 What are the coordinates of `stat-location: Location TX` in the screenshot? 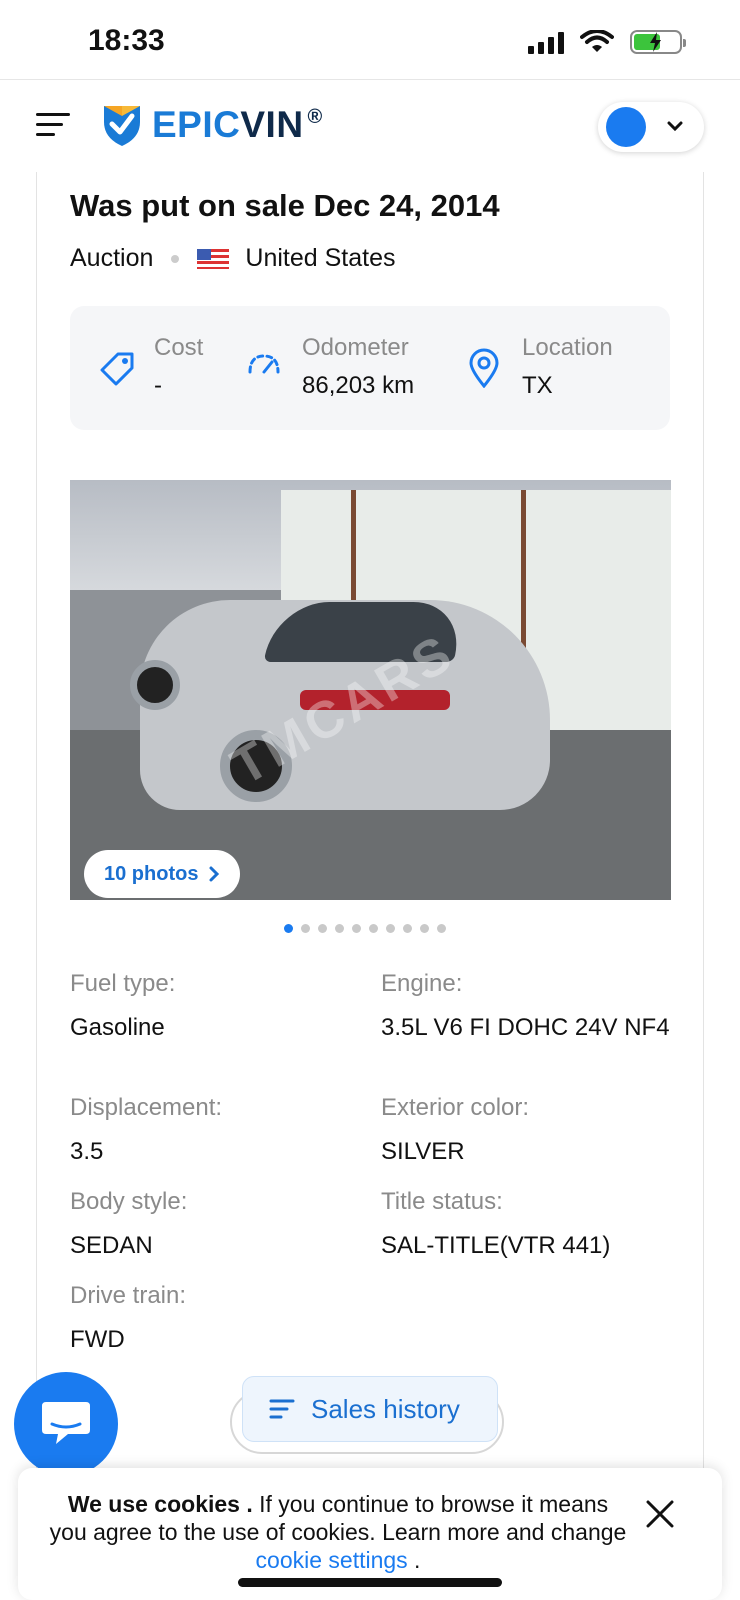 It's located at (567, 367).